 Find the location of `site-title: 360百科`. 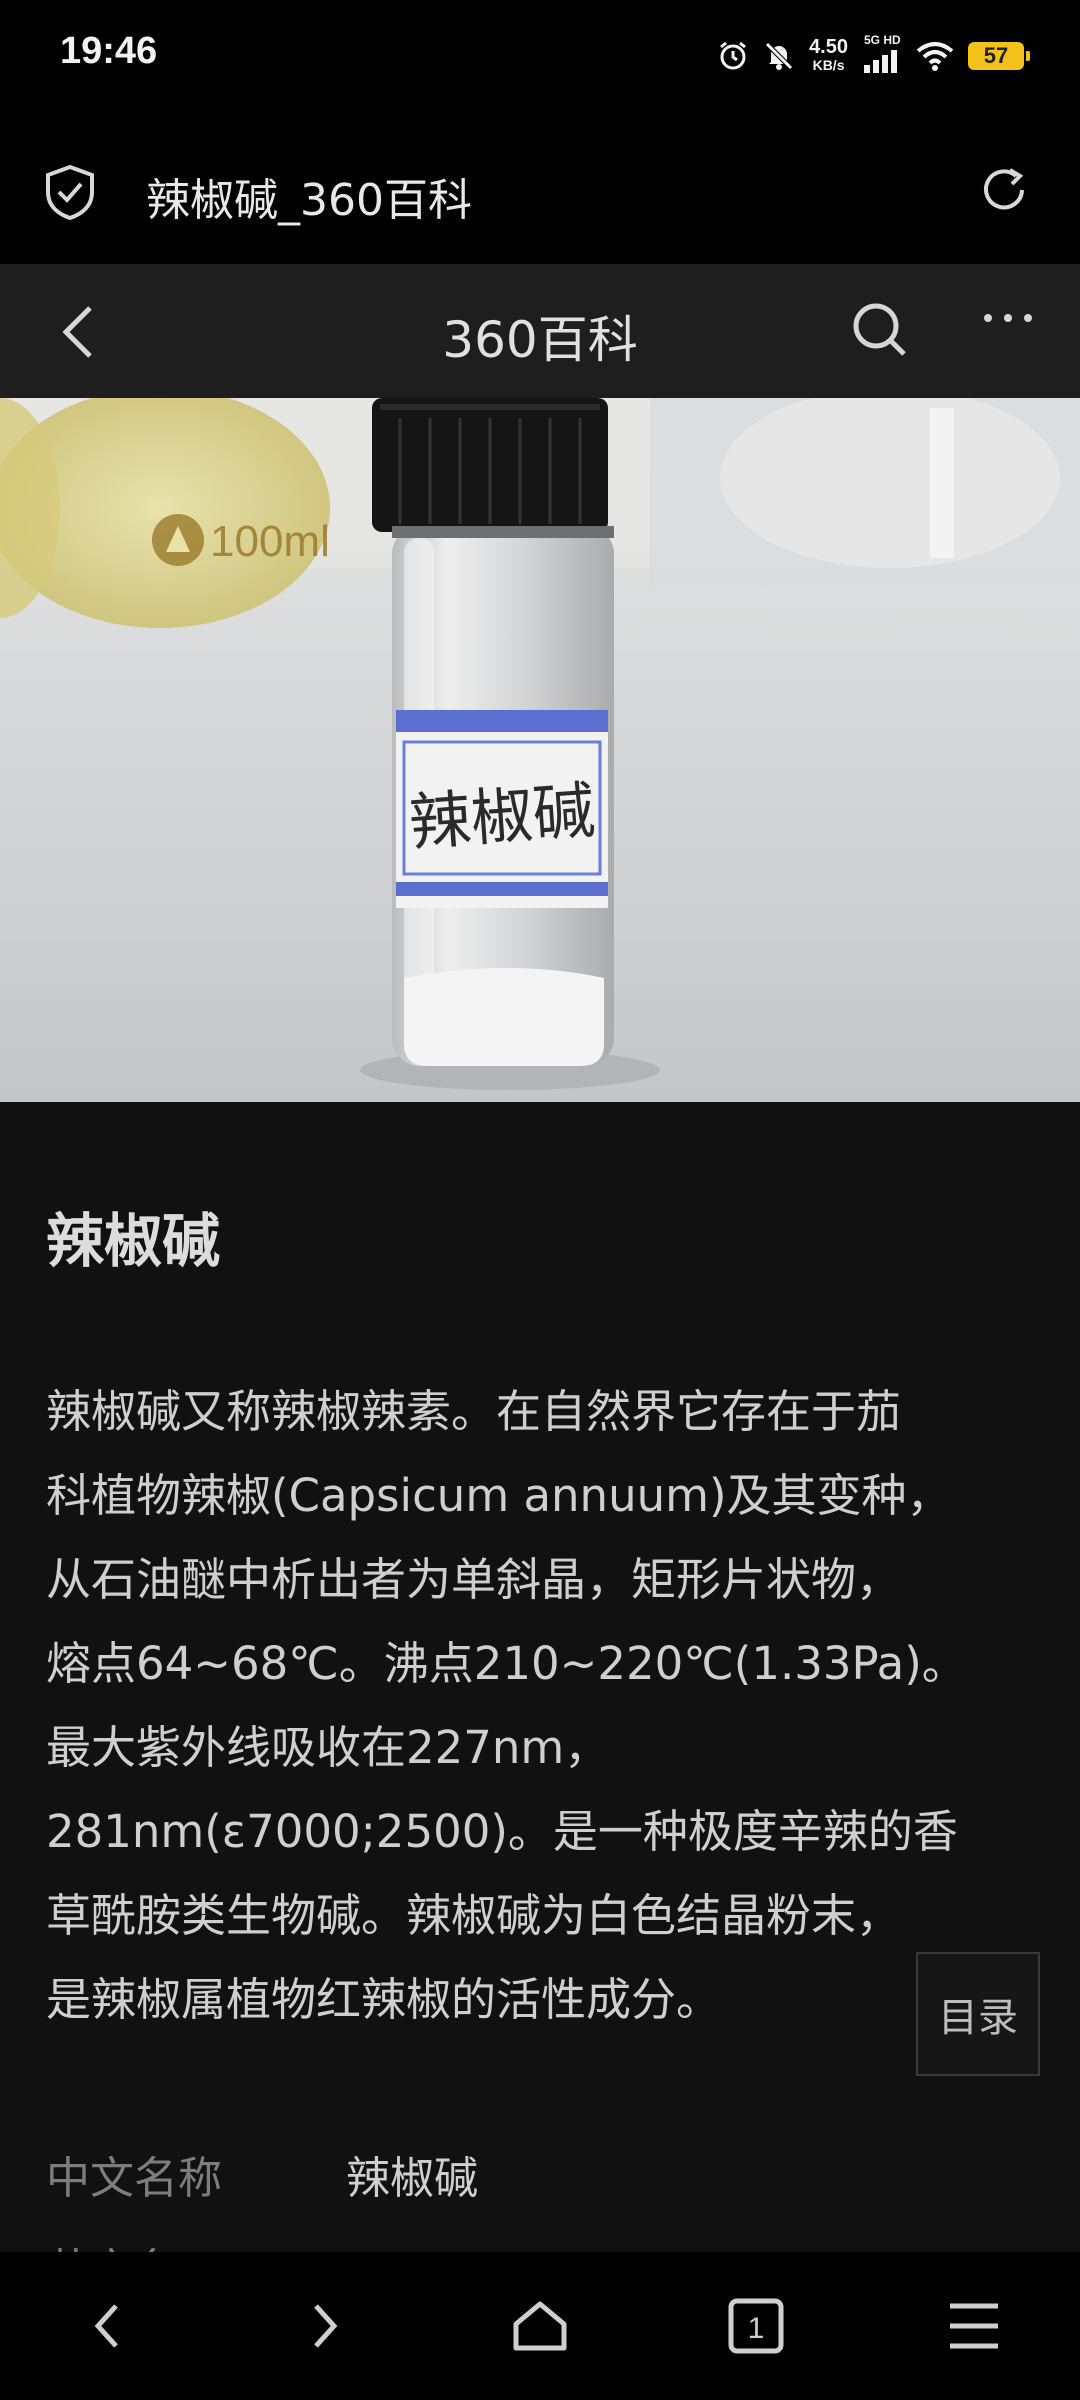

site-title: 360百科 is located at coordinates (540, 340).